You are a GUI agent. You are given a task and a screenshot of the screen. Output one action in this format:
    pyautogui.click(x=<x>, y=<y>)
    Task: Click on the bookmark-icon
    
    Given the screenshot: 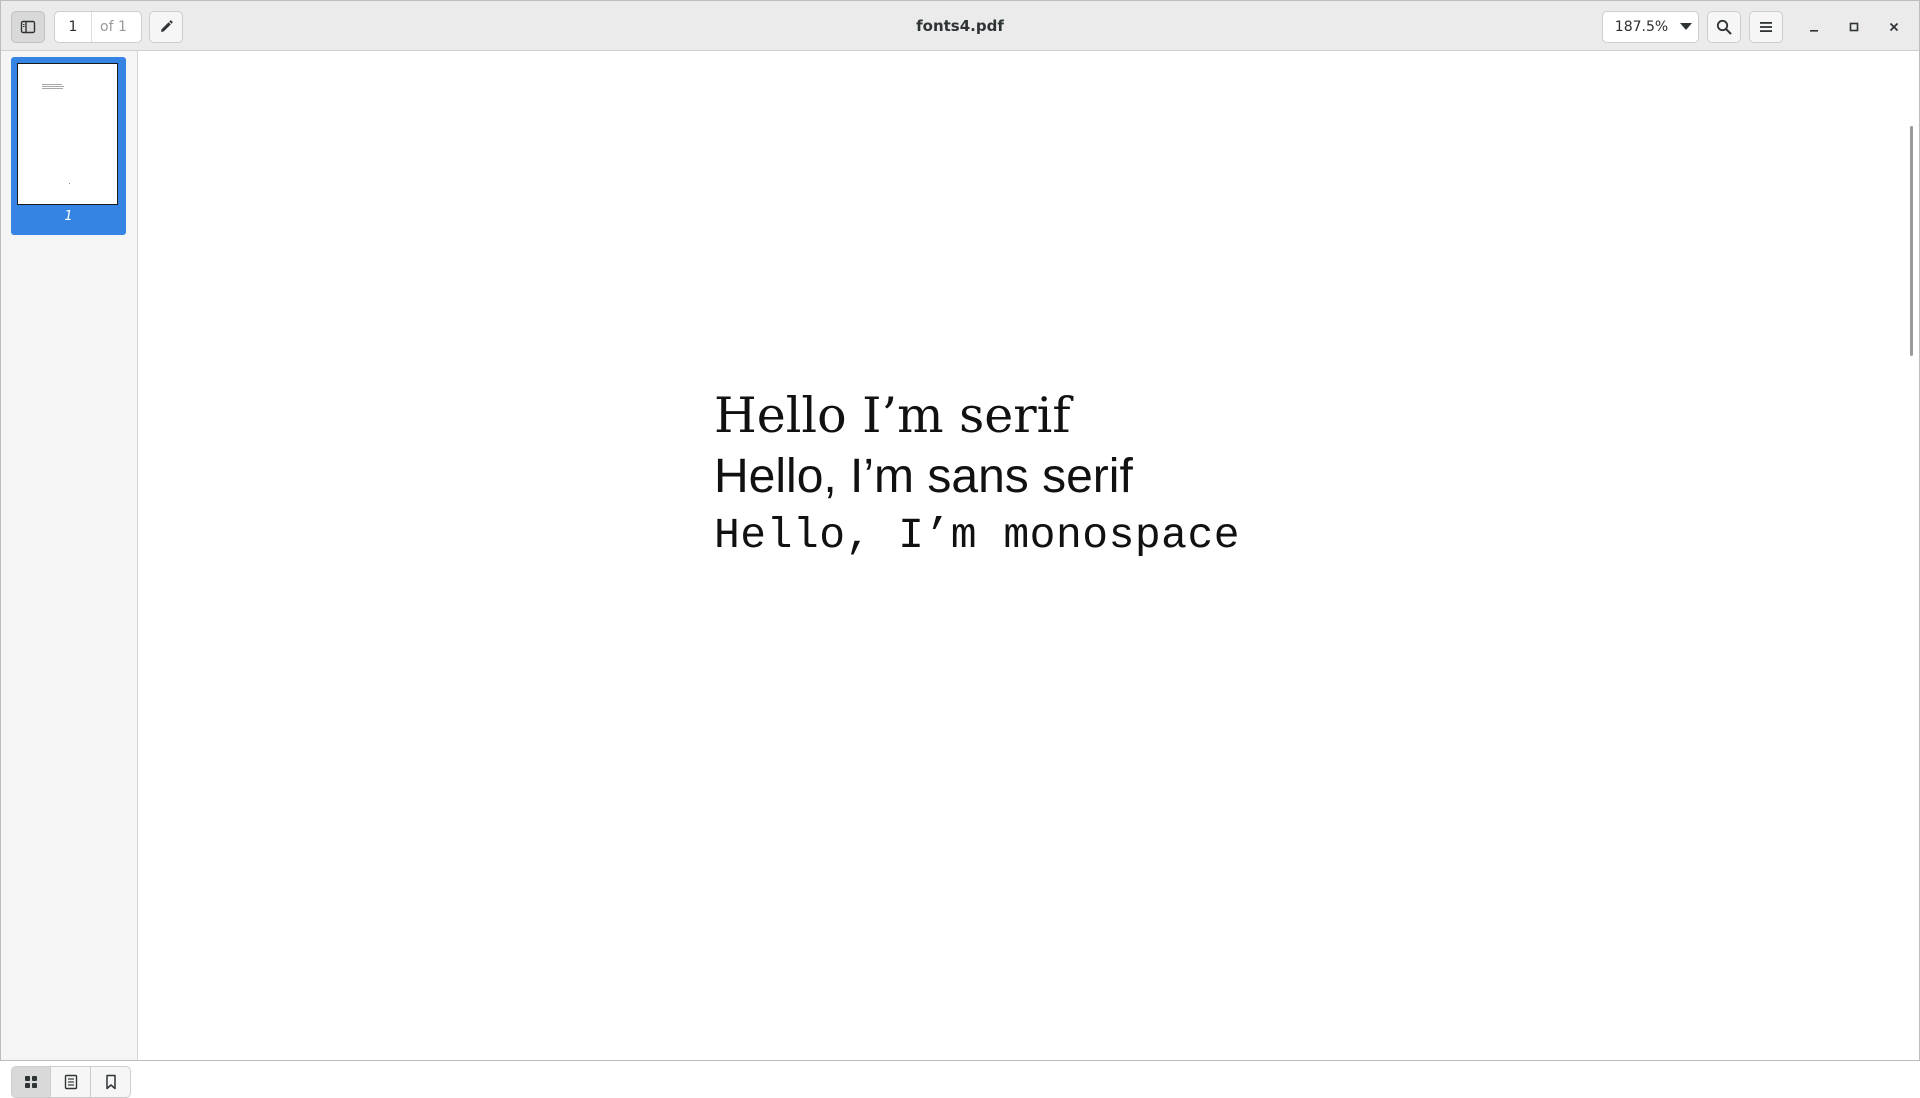 What is the action you would take?
    pyautogui.click(x=110, y=1082)
    